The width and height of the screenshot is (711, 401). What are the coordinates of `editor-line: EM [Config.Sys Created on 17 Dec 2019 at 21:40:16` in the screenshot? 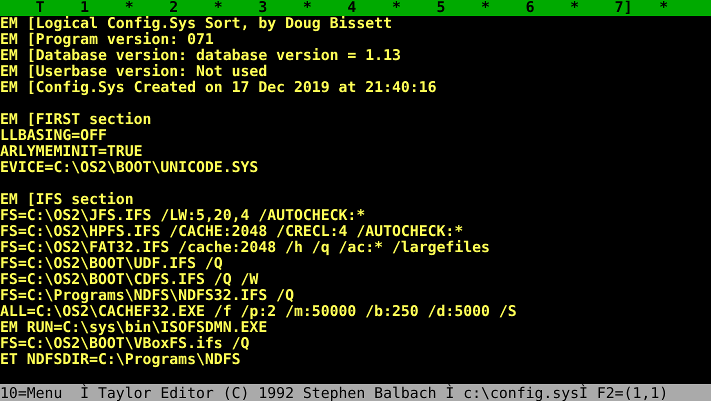 It's located at (218, 88).